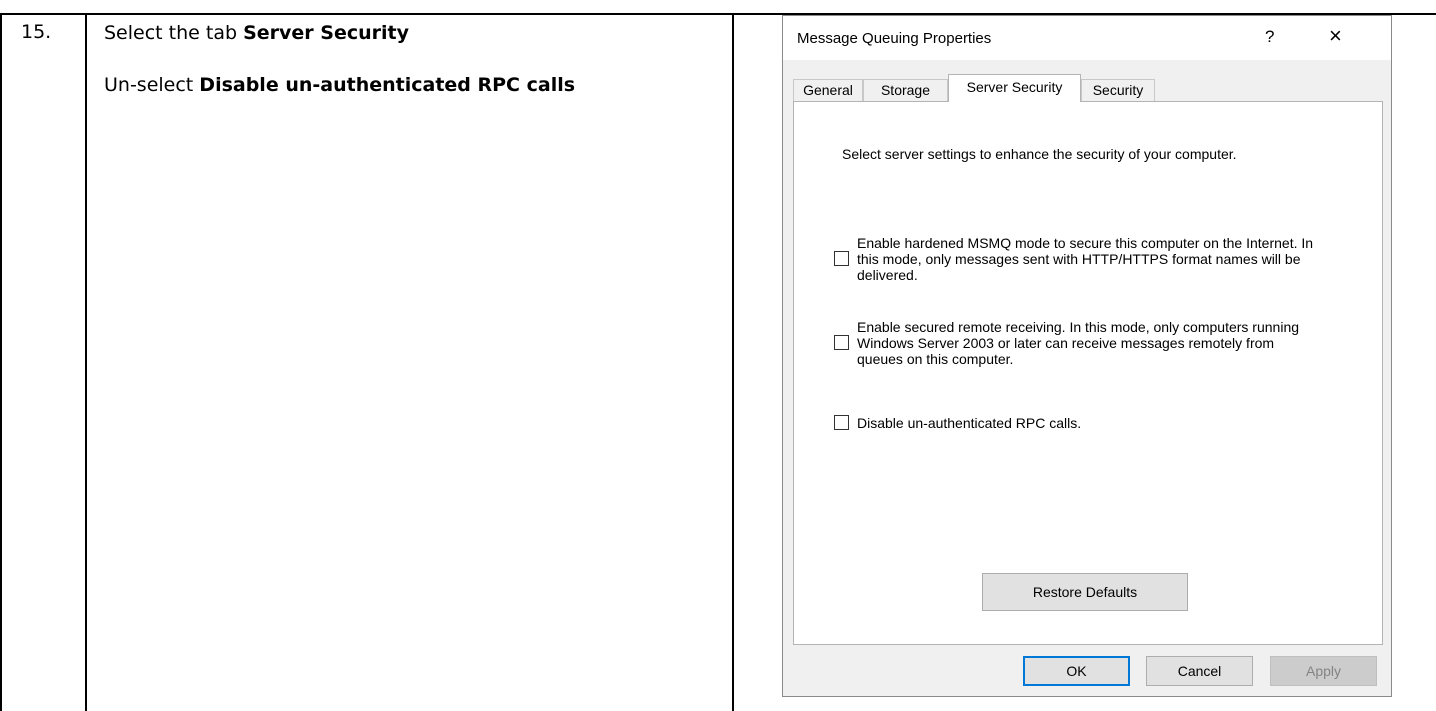  I want to click on table-divider-number, so click(86, 362).